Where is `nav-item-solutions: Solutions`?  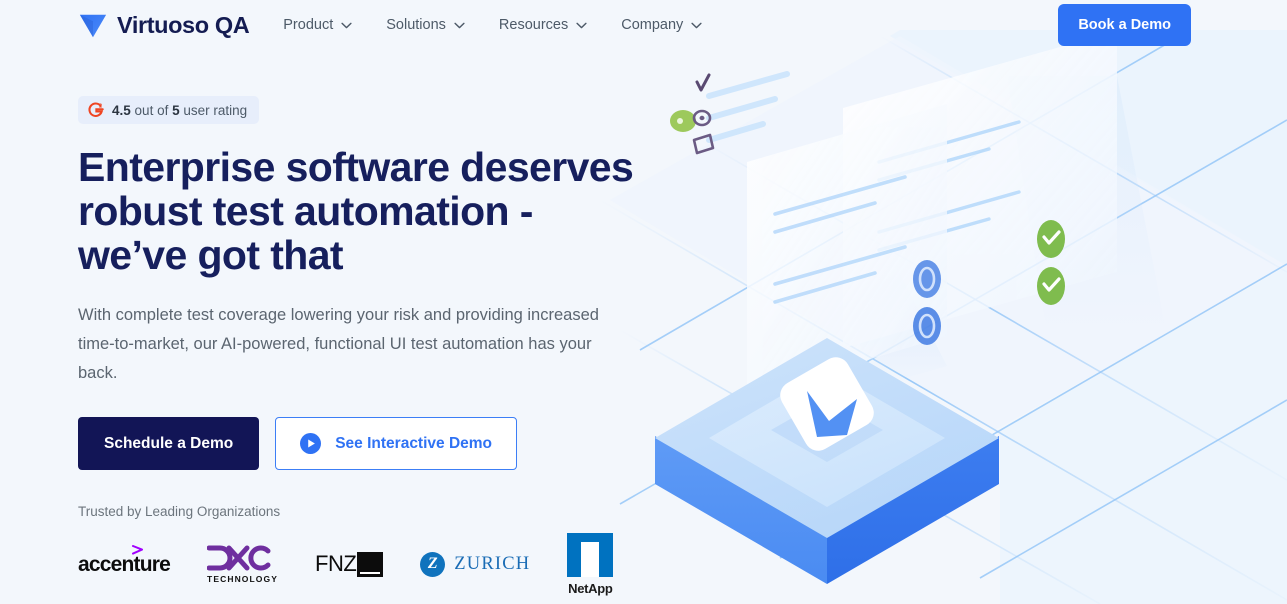 nav-item-solutions: Solutions is located at coordinates (425, 25).